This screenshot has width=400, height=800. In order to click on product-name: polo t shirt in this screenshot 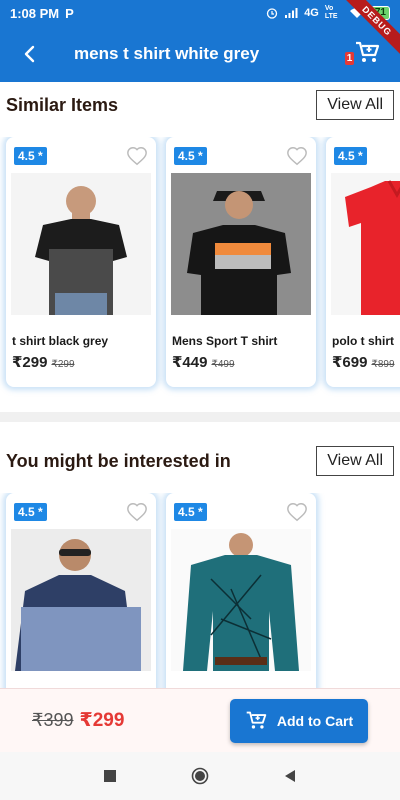, I will do `click(363, 341)`.